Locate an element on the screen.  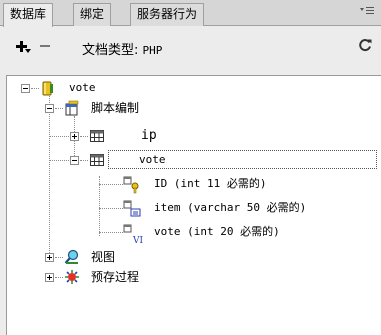
svg-text: VI is located at coordinates (137, 240).